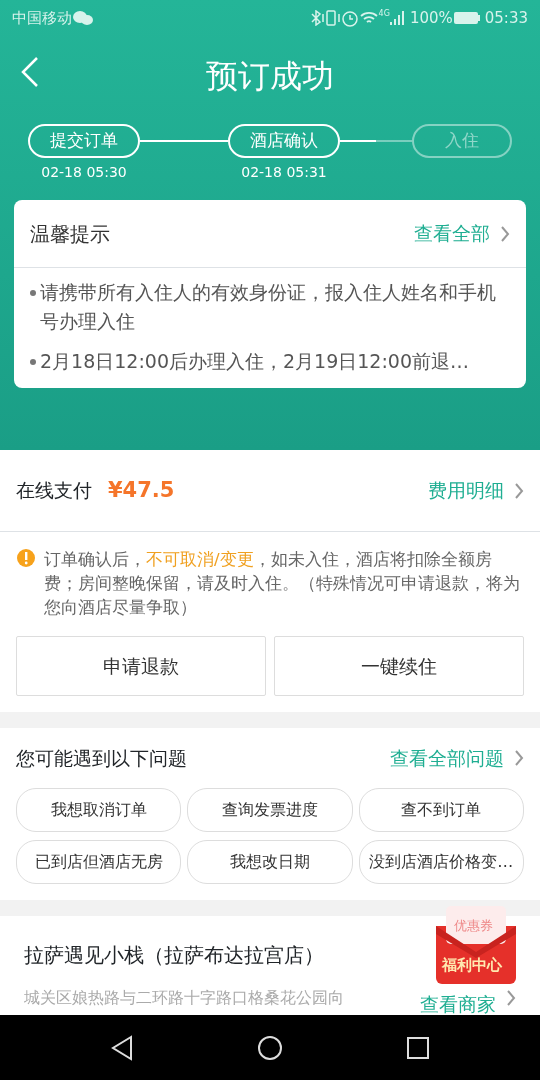 This screenshot has width=540, height=1080. What do you see at coordinates (431, 18) in the screenshot?
I see `battery-percent: 100%` at bounding box center [431, 18].